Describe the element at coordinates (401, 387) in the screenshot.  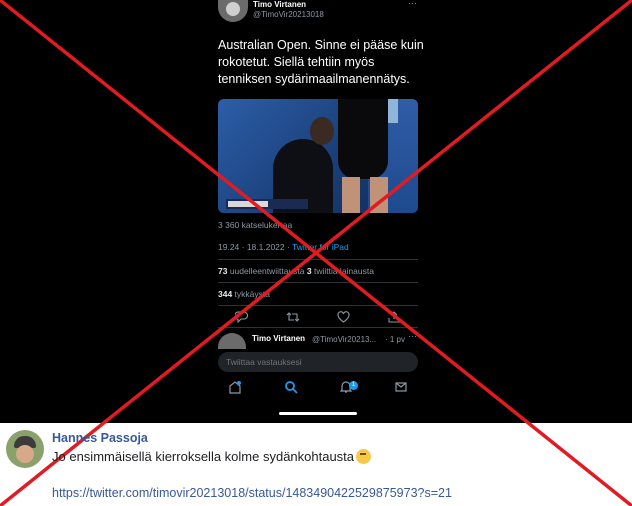
I see `mail-icon` at that location.